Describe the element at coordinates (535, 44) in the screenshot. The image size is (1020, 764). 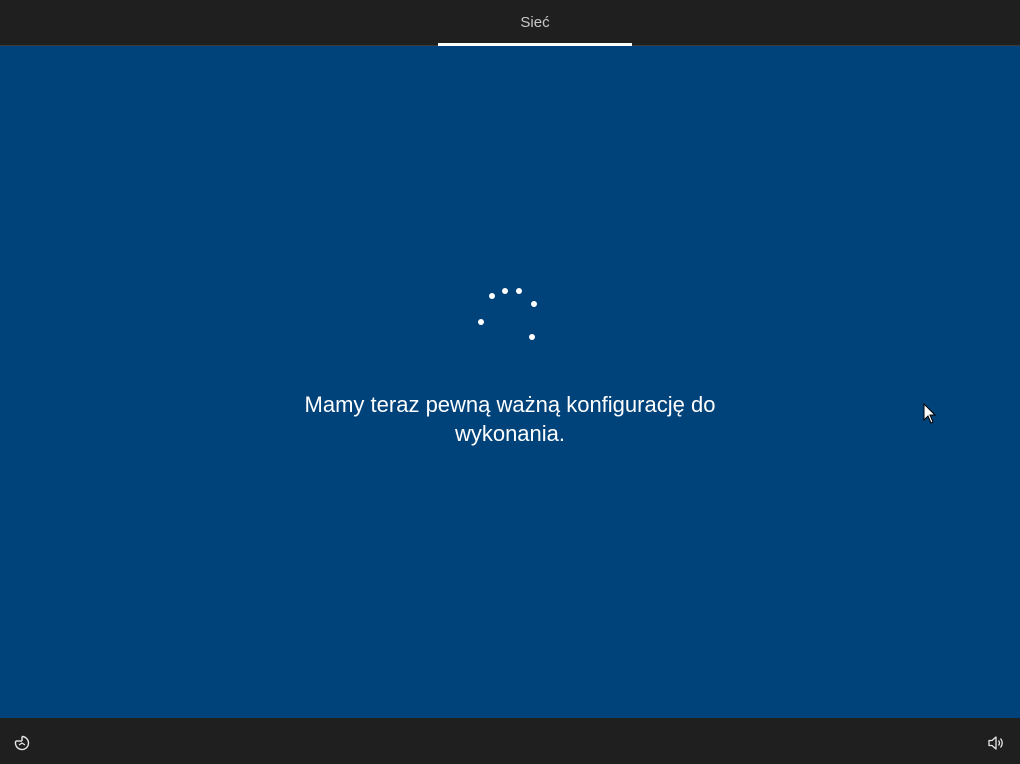
I see `tab-active-underline` at that location.